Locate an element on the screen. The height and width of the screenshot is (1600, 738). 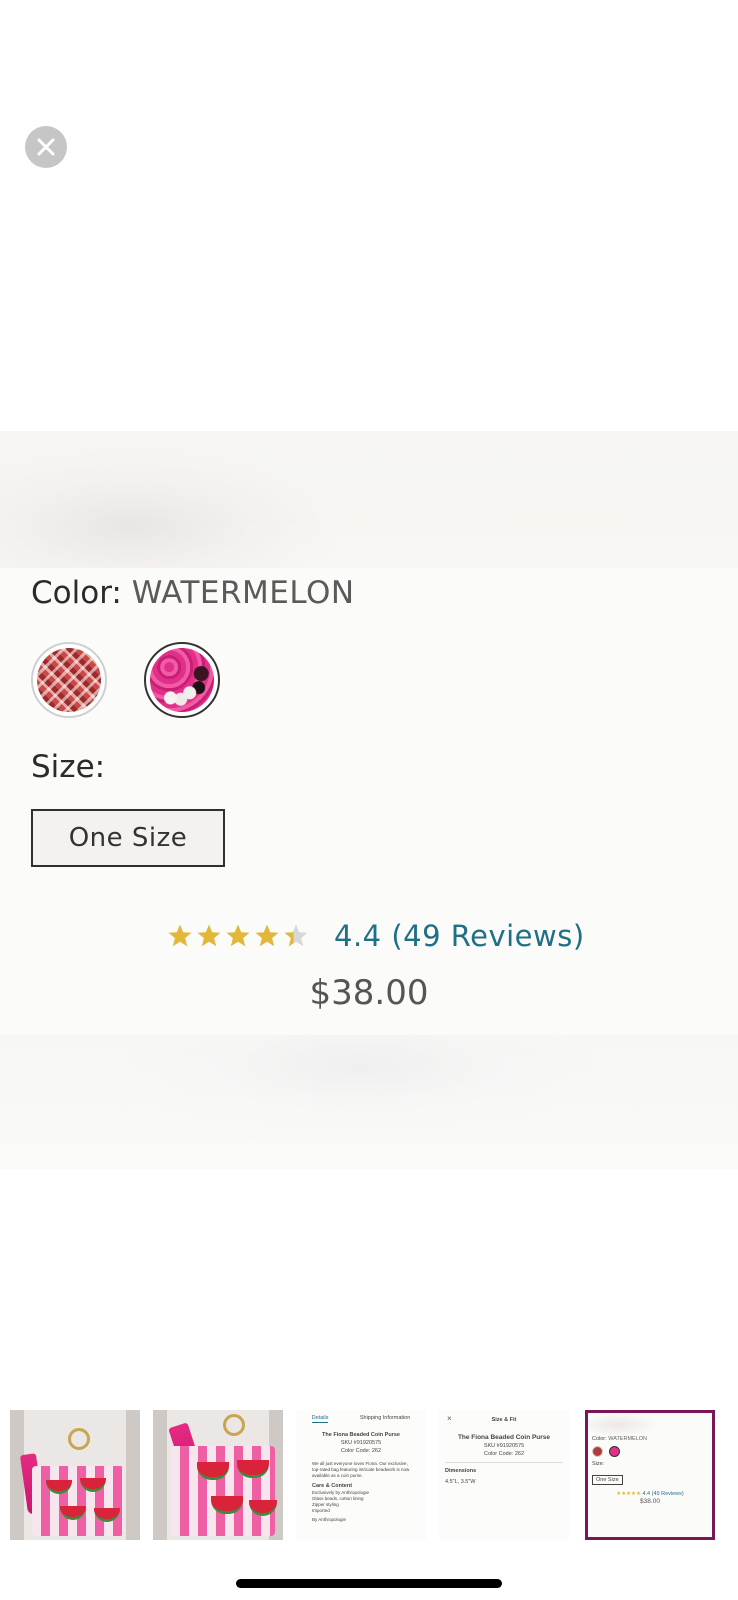
mini-dimensions-value: 4.5"L, 3.5"W is located at coordinates (460, 1482).